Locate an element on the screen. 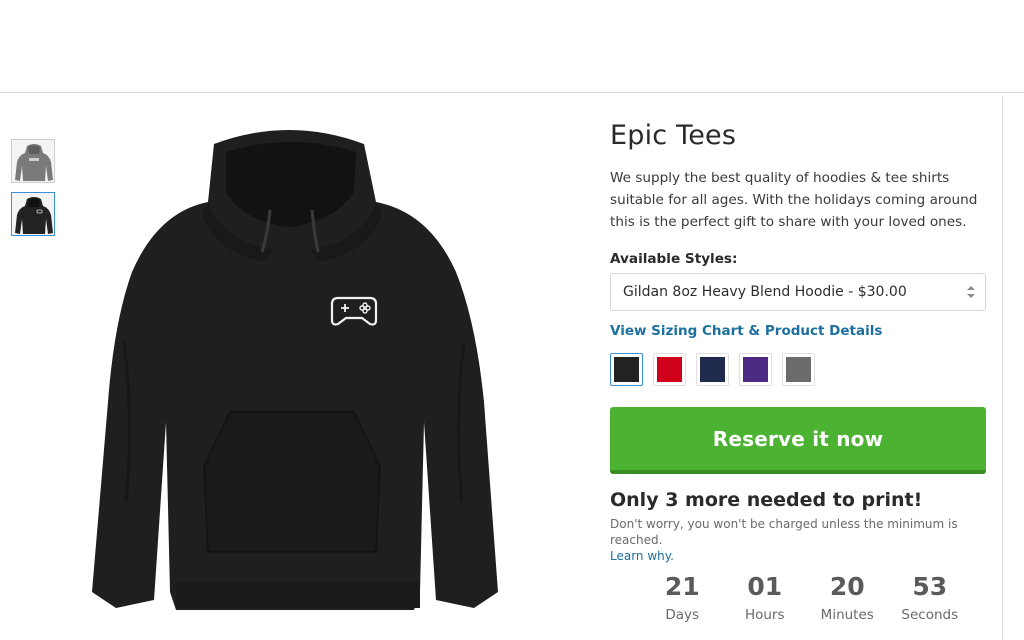 The width and height of the screenshot is (1024, 640). countdown-days-label: Days is located at coordinates (682, 615).